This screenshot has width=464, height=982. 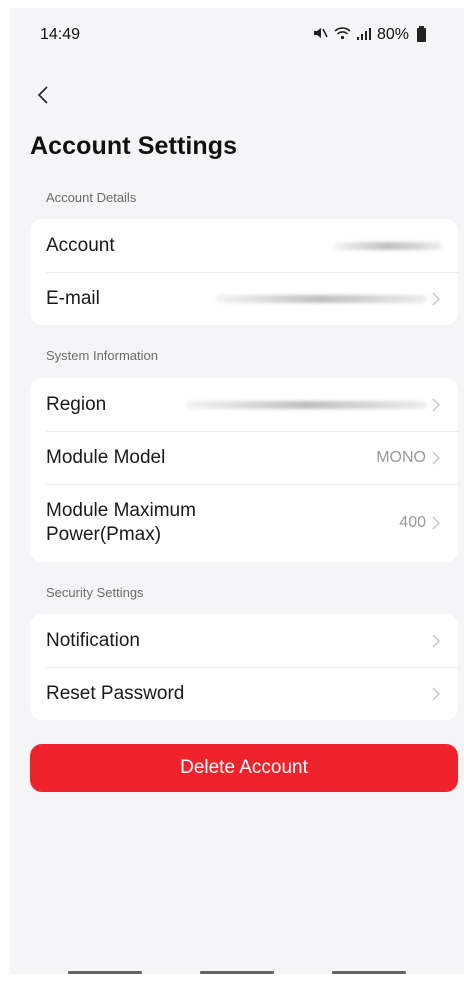 I want to click on nav-back-button, so click(x=369, y=972).